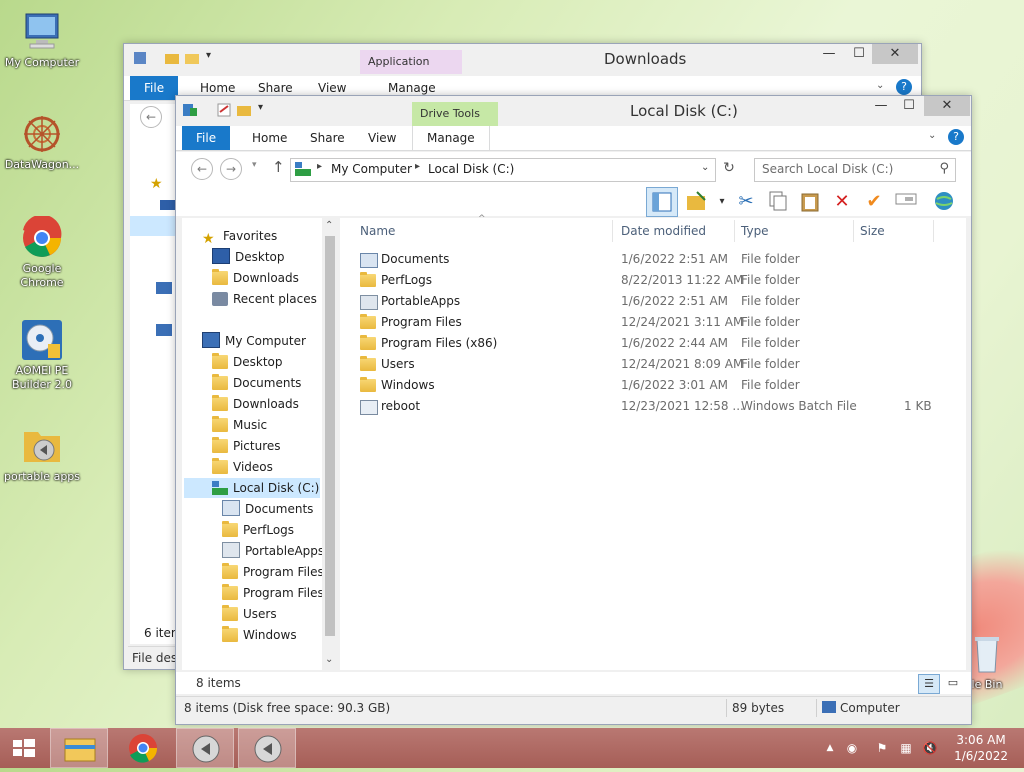 Image resolution: width=1024 pixels, height=772 pixels. What do you see at coordinates (258, 530) in the screenshot?
I see `nav-item-perflogs: PerfLogs` at bounding box center [258, 530].